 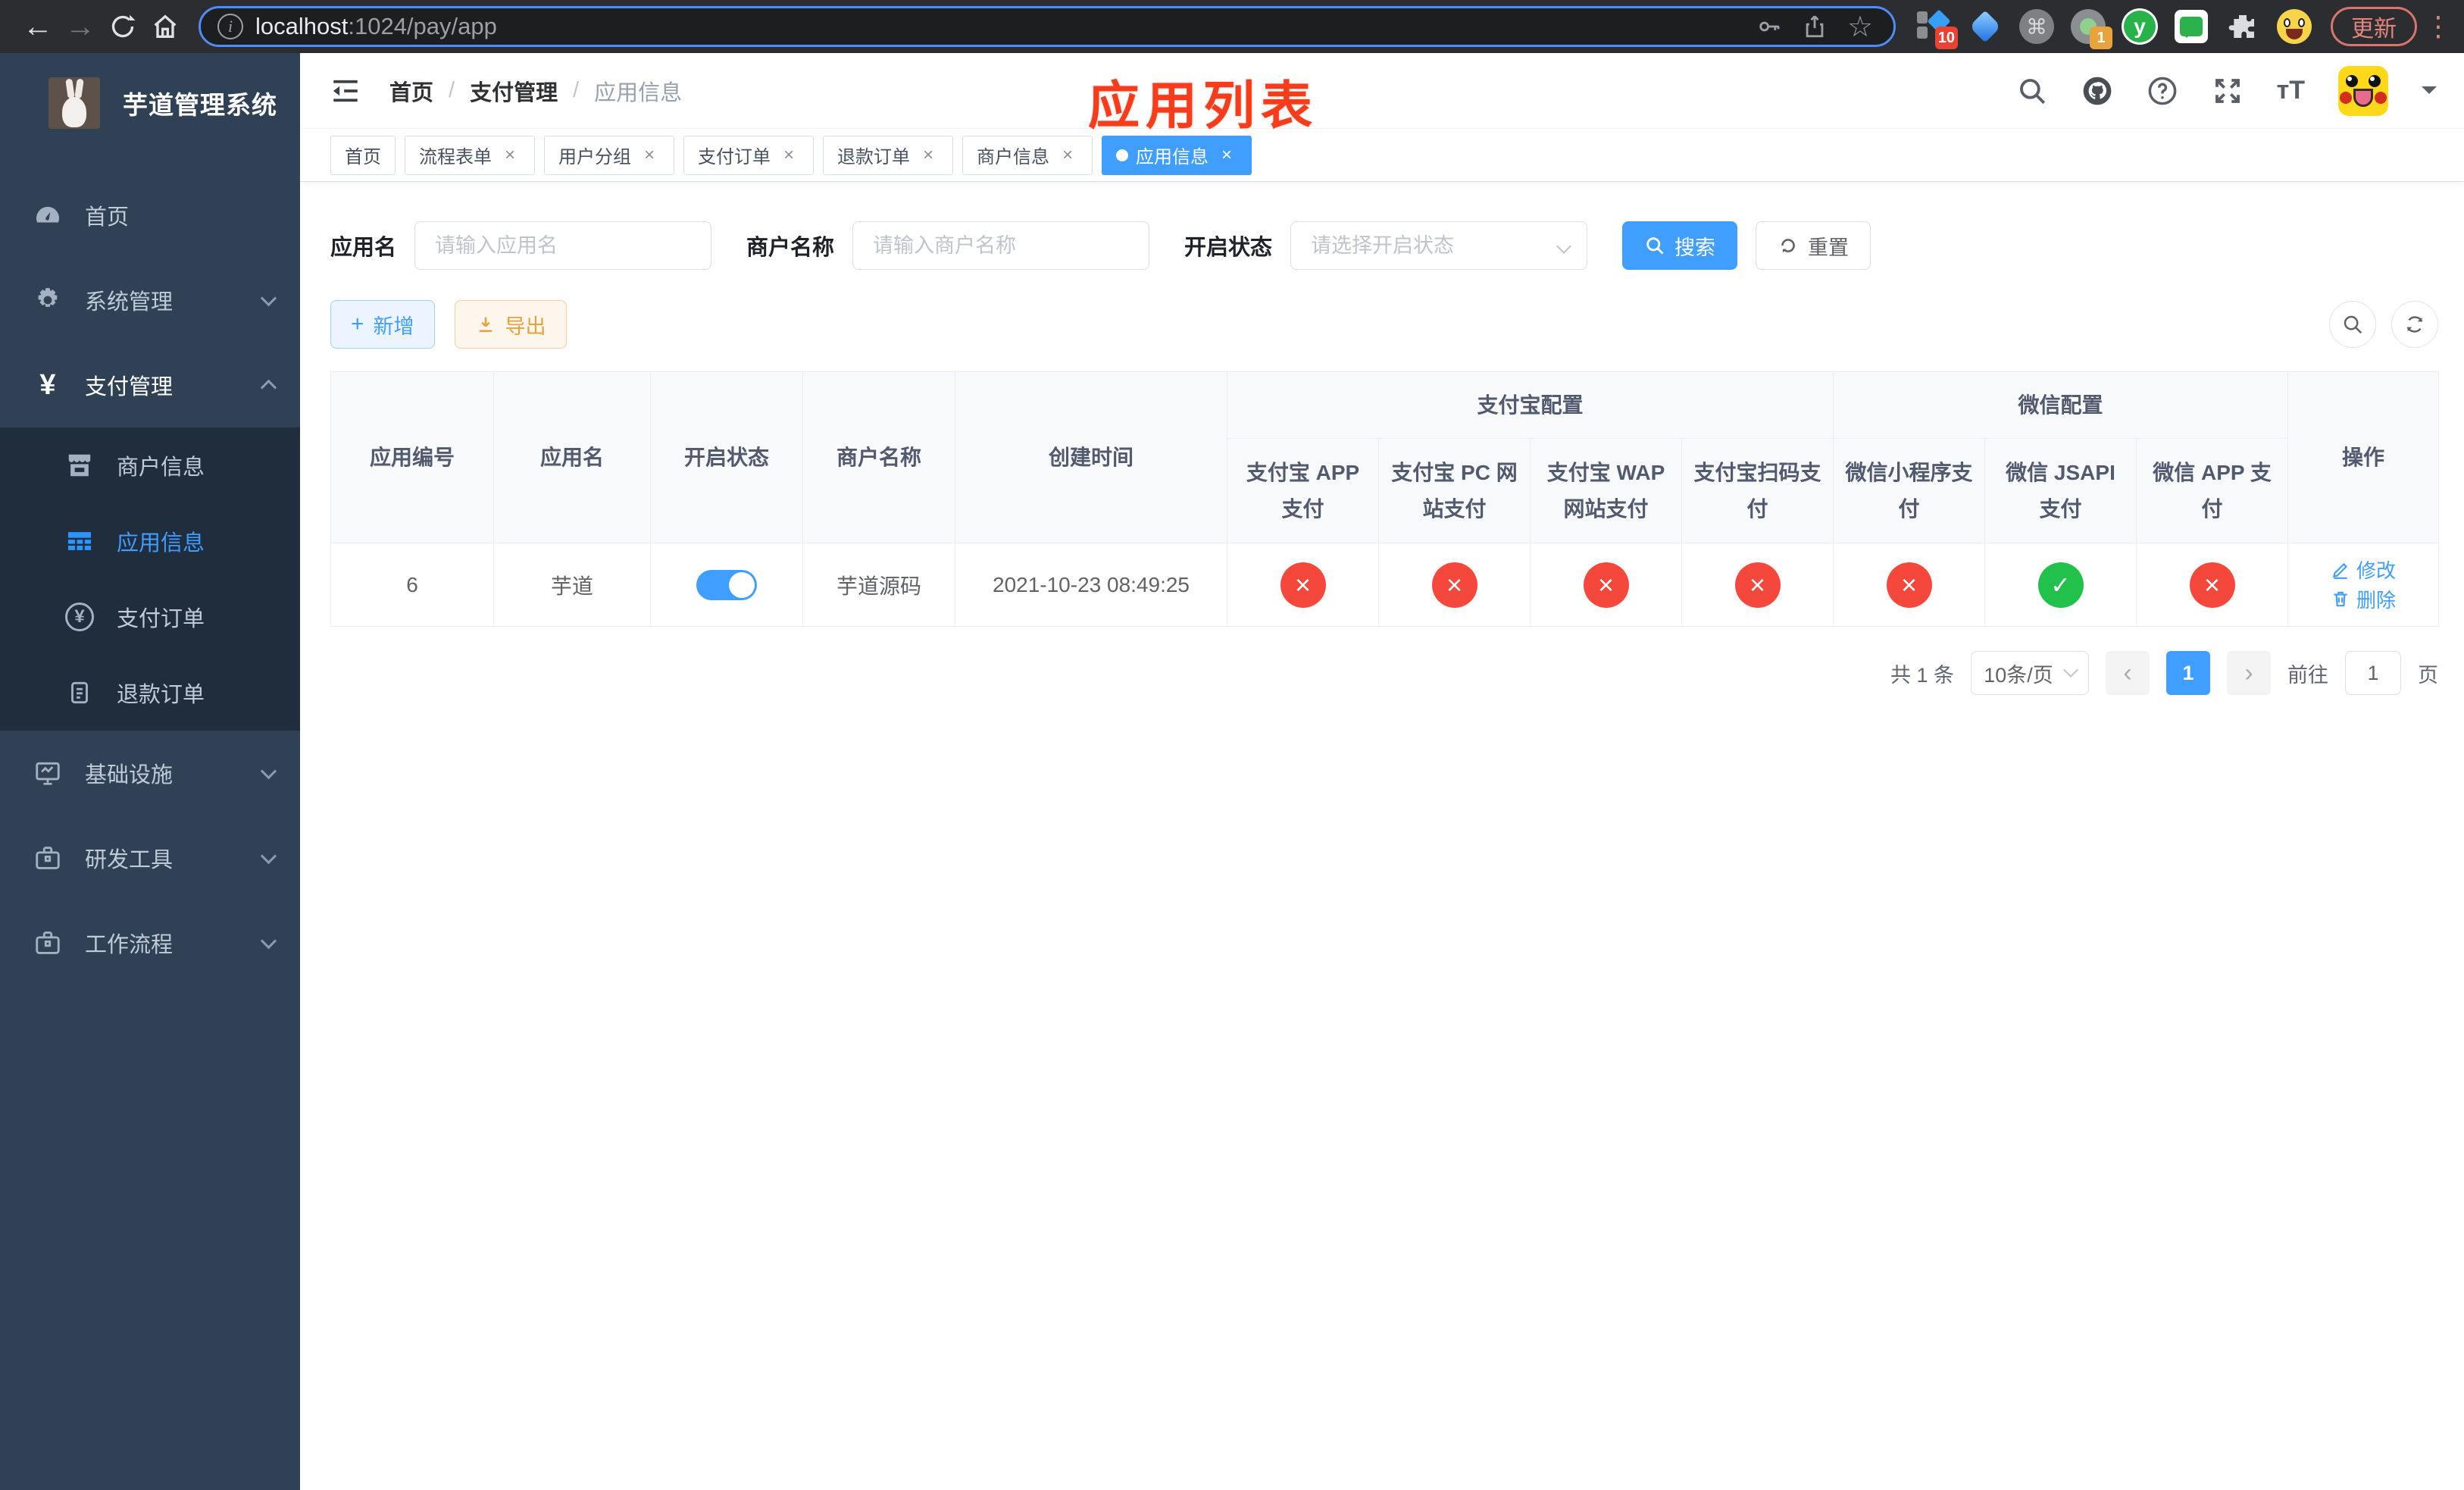 What do you see at coordinates (1946, 38) in the screenshot?
I see `extension-badge: 10` at bounding box center [1946, 38].